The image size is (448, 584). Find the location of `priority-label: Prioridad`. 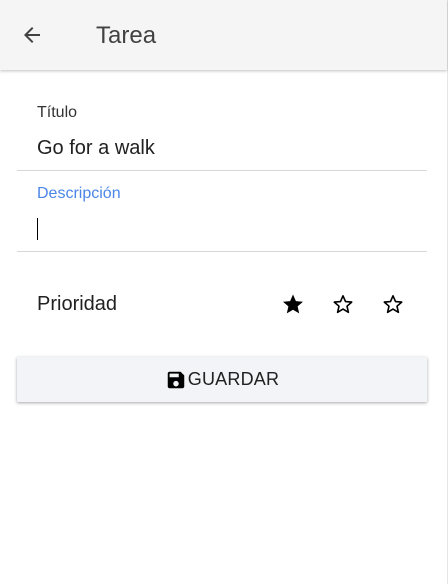

priority-label: Prioridad is located at coordinates (77, 304).